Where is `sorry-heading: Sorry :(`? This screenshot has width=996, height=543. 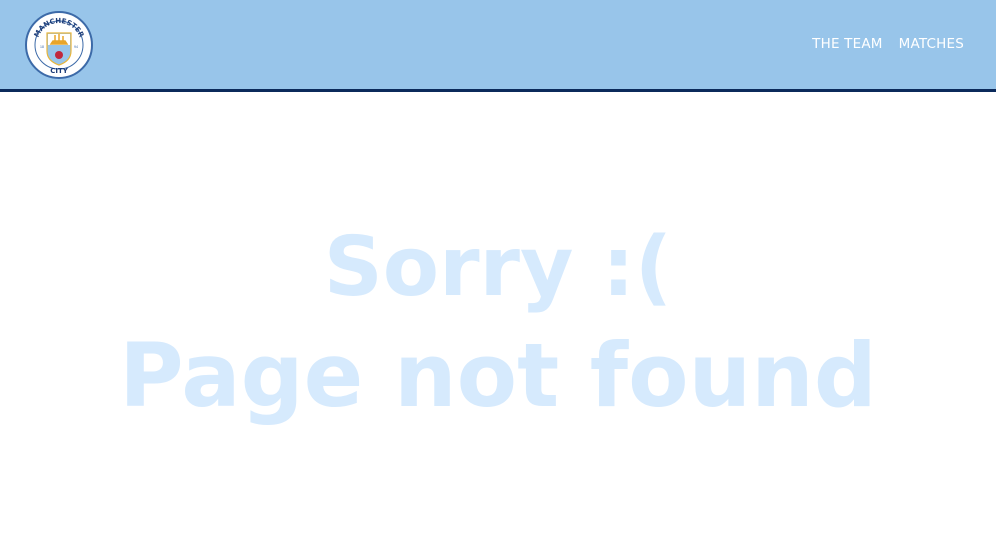 sorry-heading: Sorry :( is located at coordinates (498, 267).